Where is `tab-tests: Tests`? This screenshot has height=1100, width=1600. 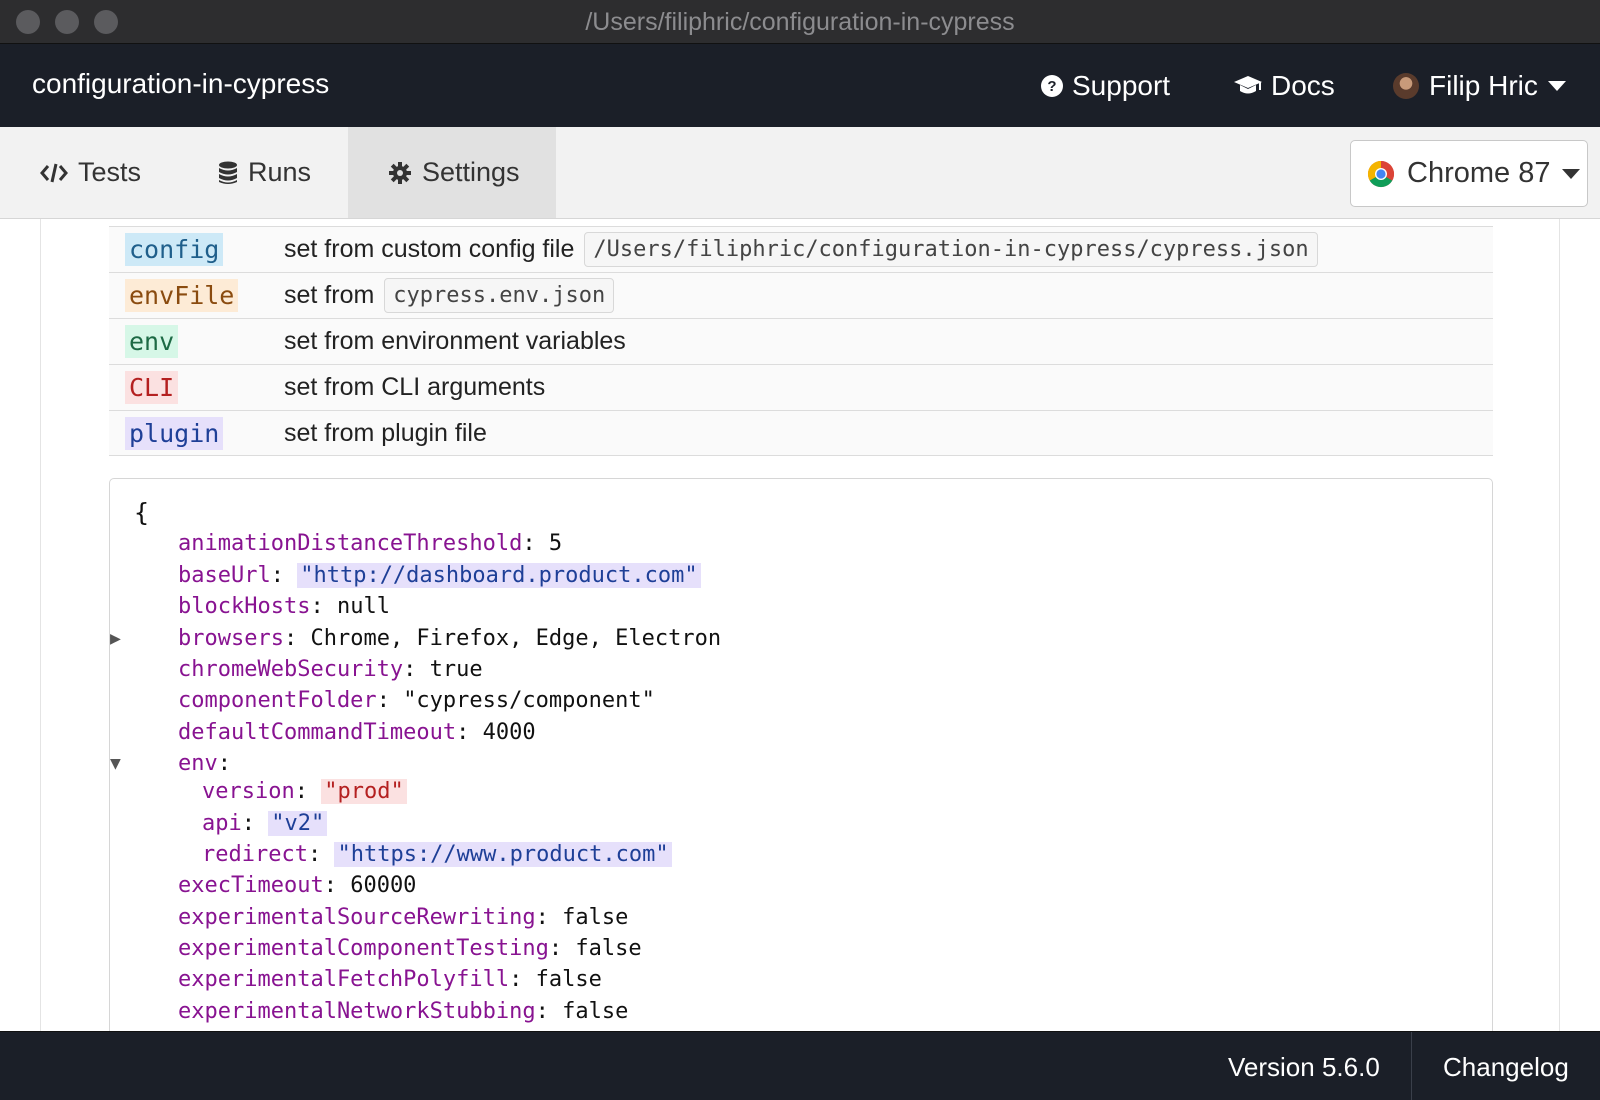
tab-tests: Tests is located at coordinates (89, 172).